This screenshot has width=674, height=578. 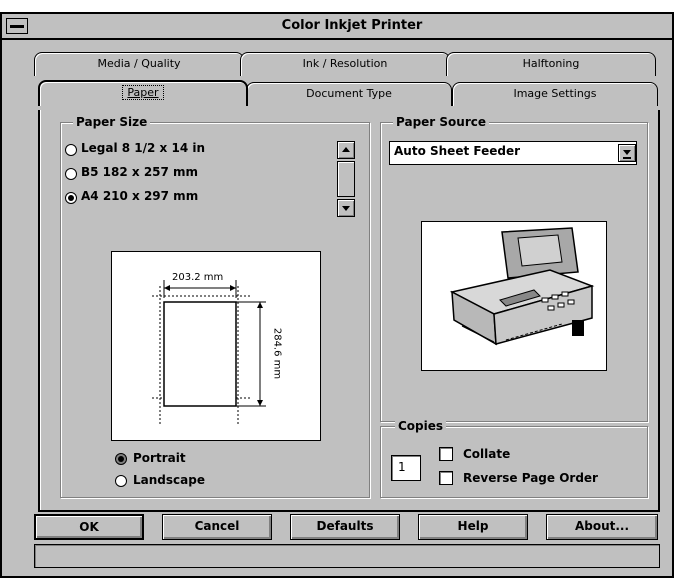 I want to click on landscape-label: Landscape, so click(x=169, y=480).